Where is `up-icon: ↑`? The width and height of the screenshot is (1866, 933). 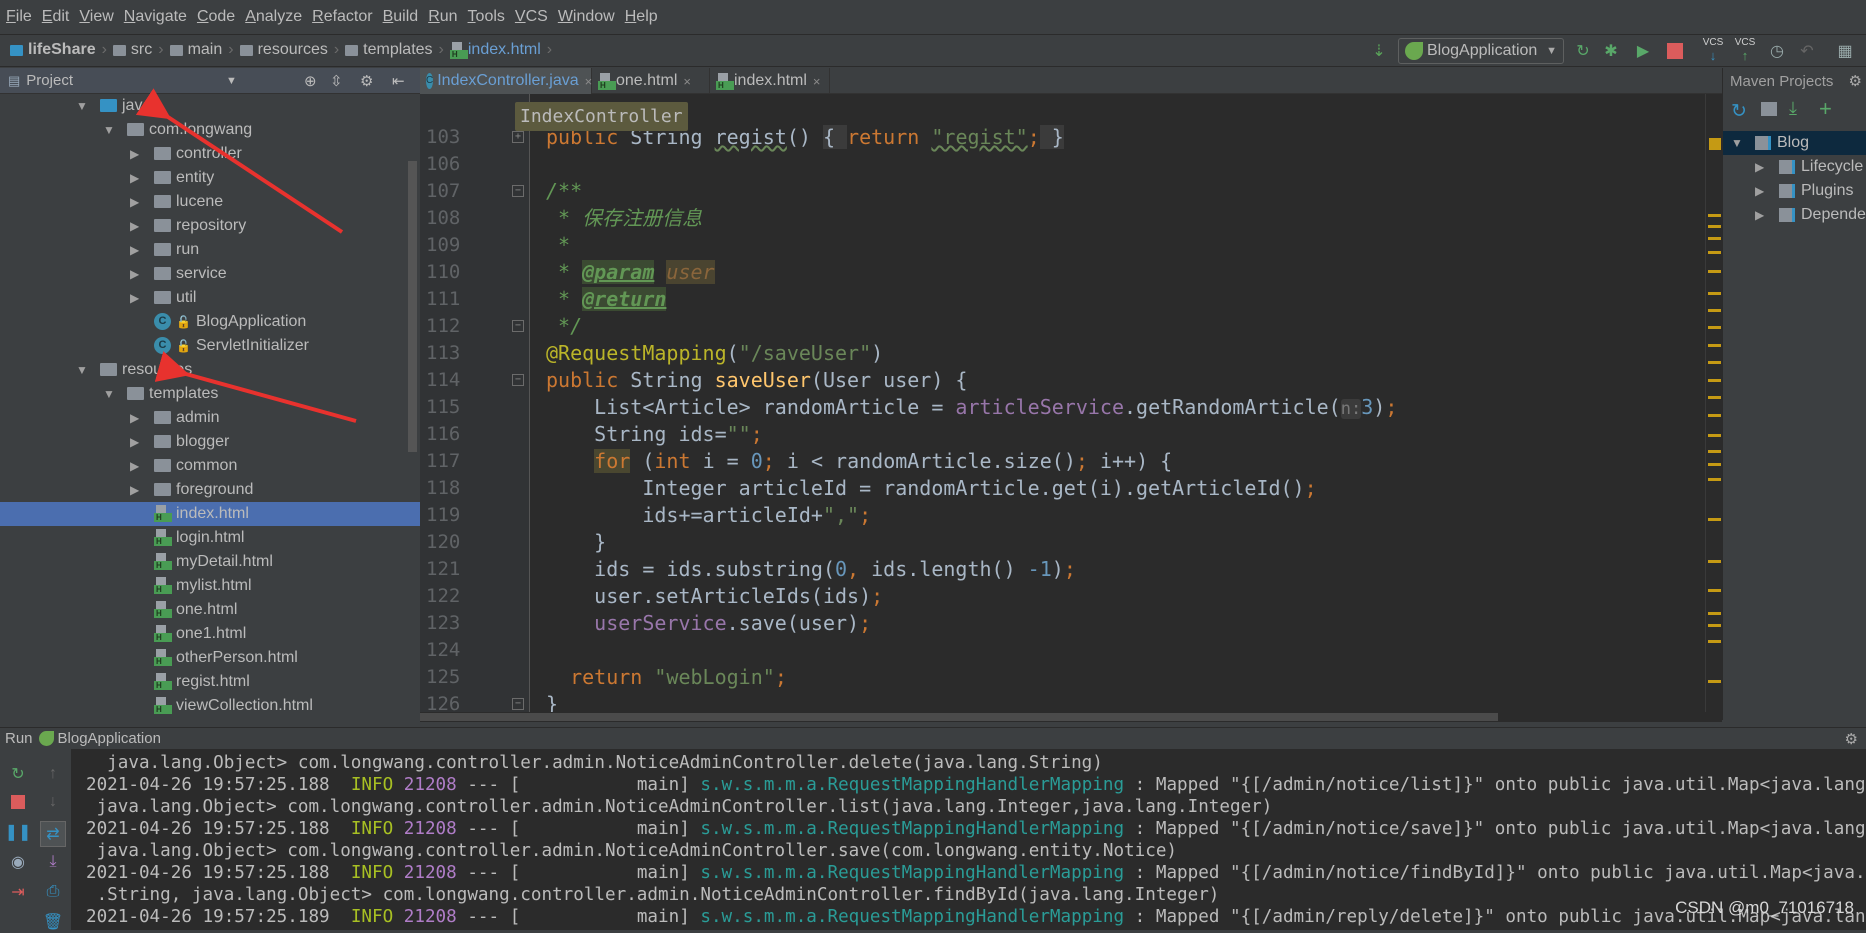
up-icon: ↑ is located at coordinates (53, 774).